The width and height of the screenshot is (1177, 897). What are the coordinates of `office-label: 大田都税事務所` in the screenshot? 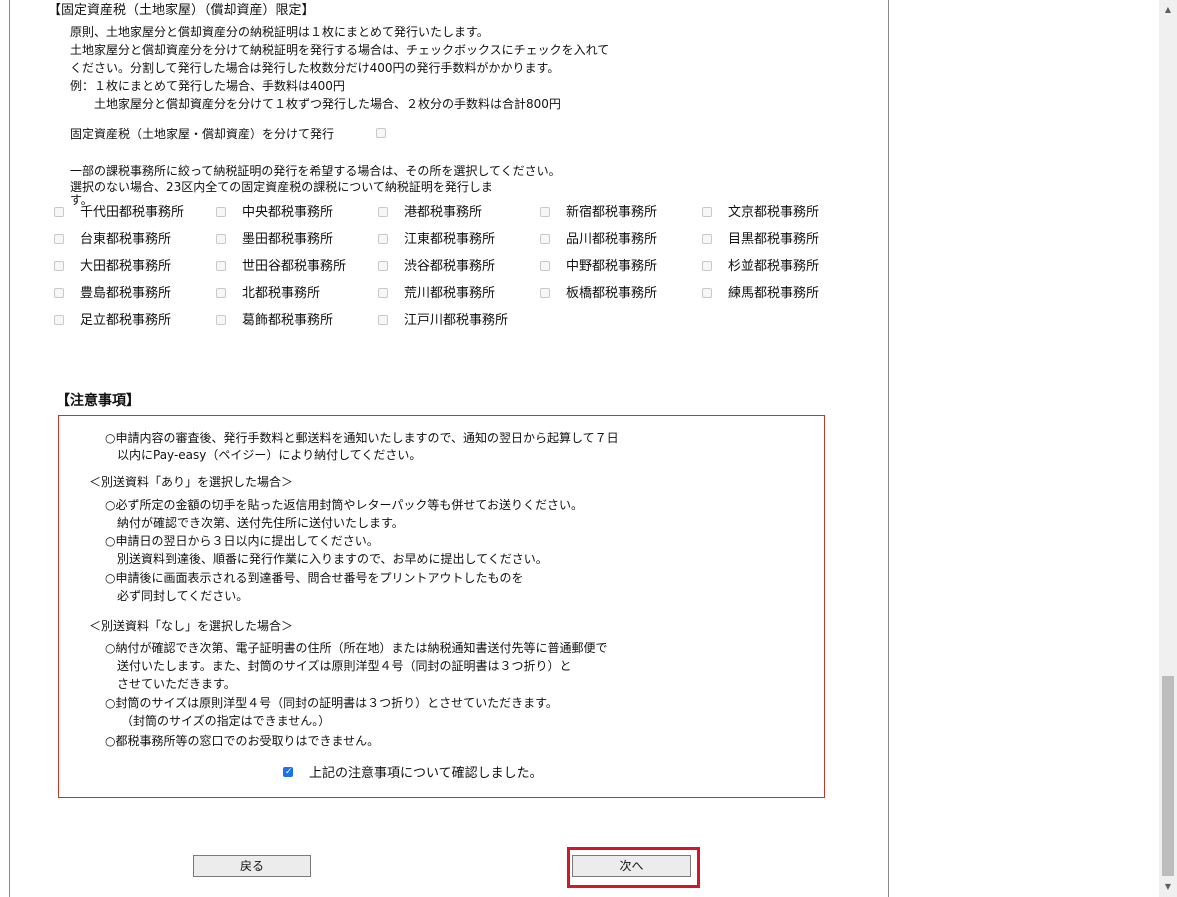 It's located at (126, 266).